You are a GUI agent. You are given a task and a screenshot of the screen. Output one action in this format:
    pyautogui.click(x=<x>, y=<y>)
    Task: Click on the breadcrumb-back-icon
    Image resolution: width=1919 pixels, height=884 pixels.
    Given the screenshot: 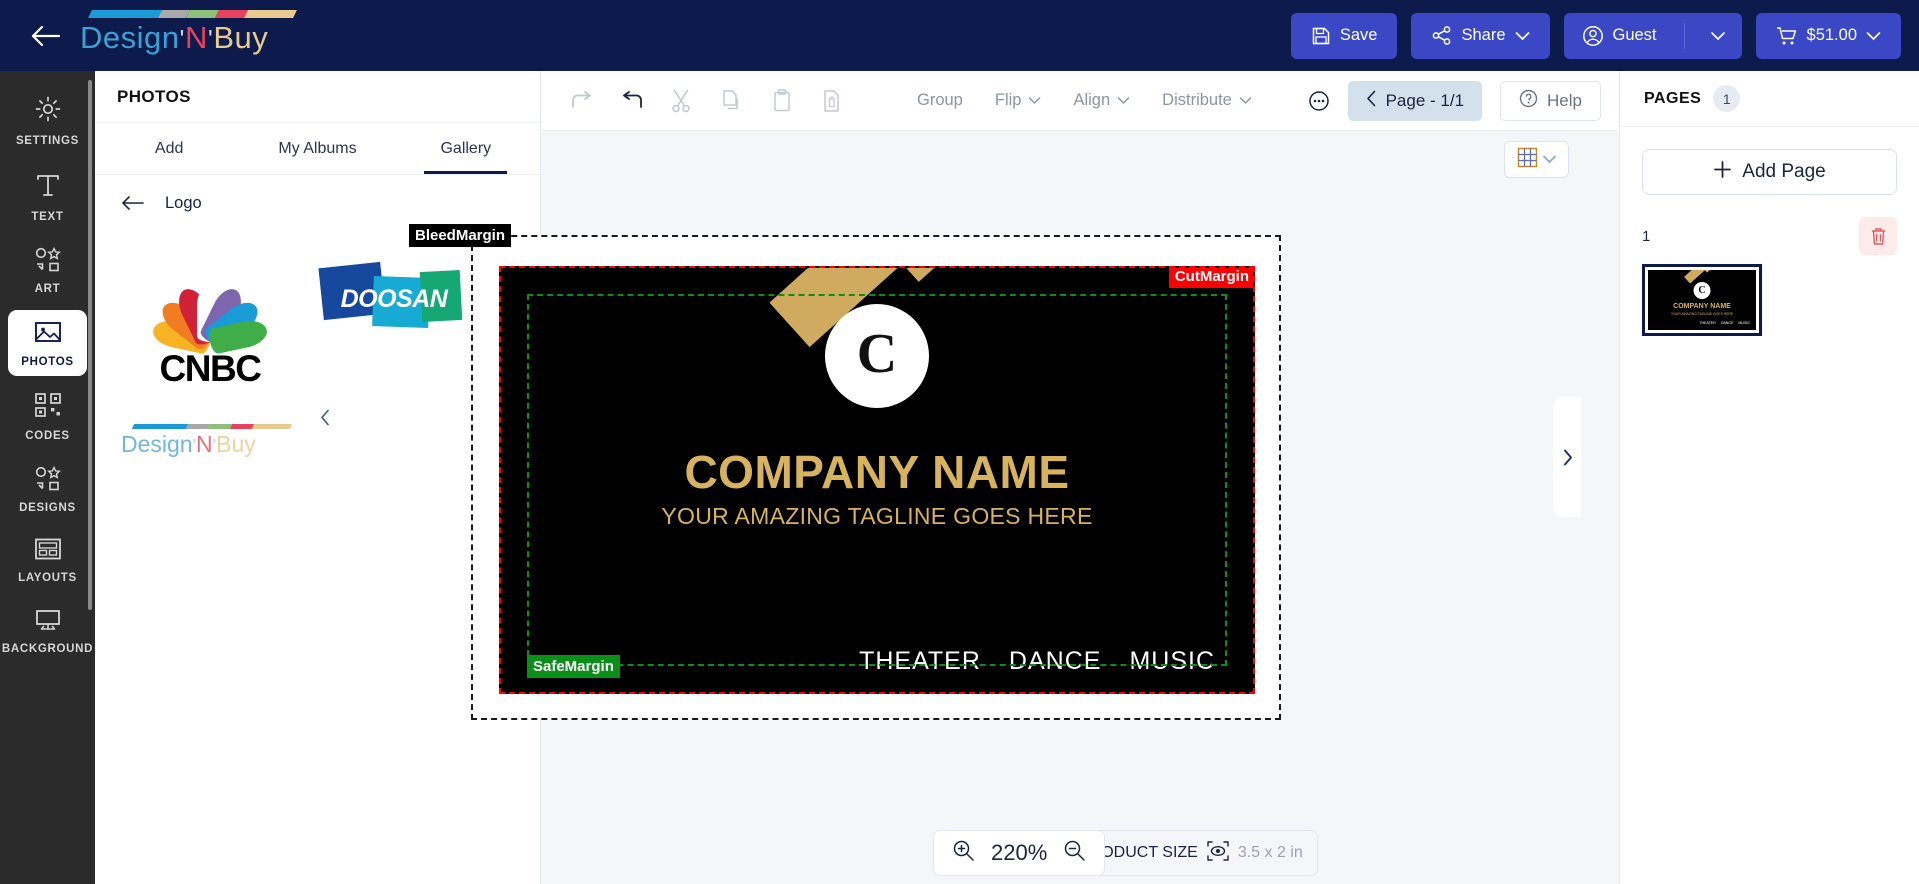 What is the action you would take?
    pyautogui.click(x=133, y=203)
    